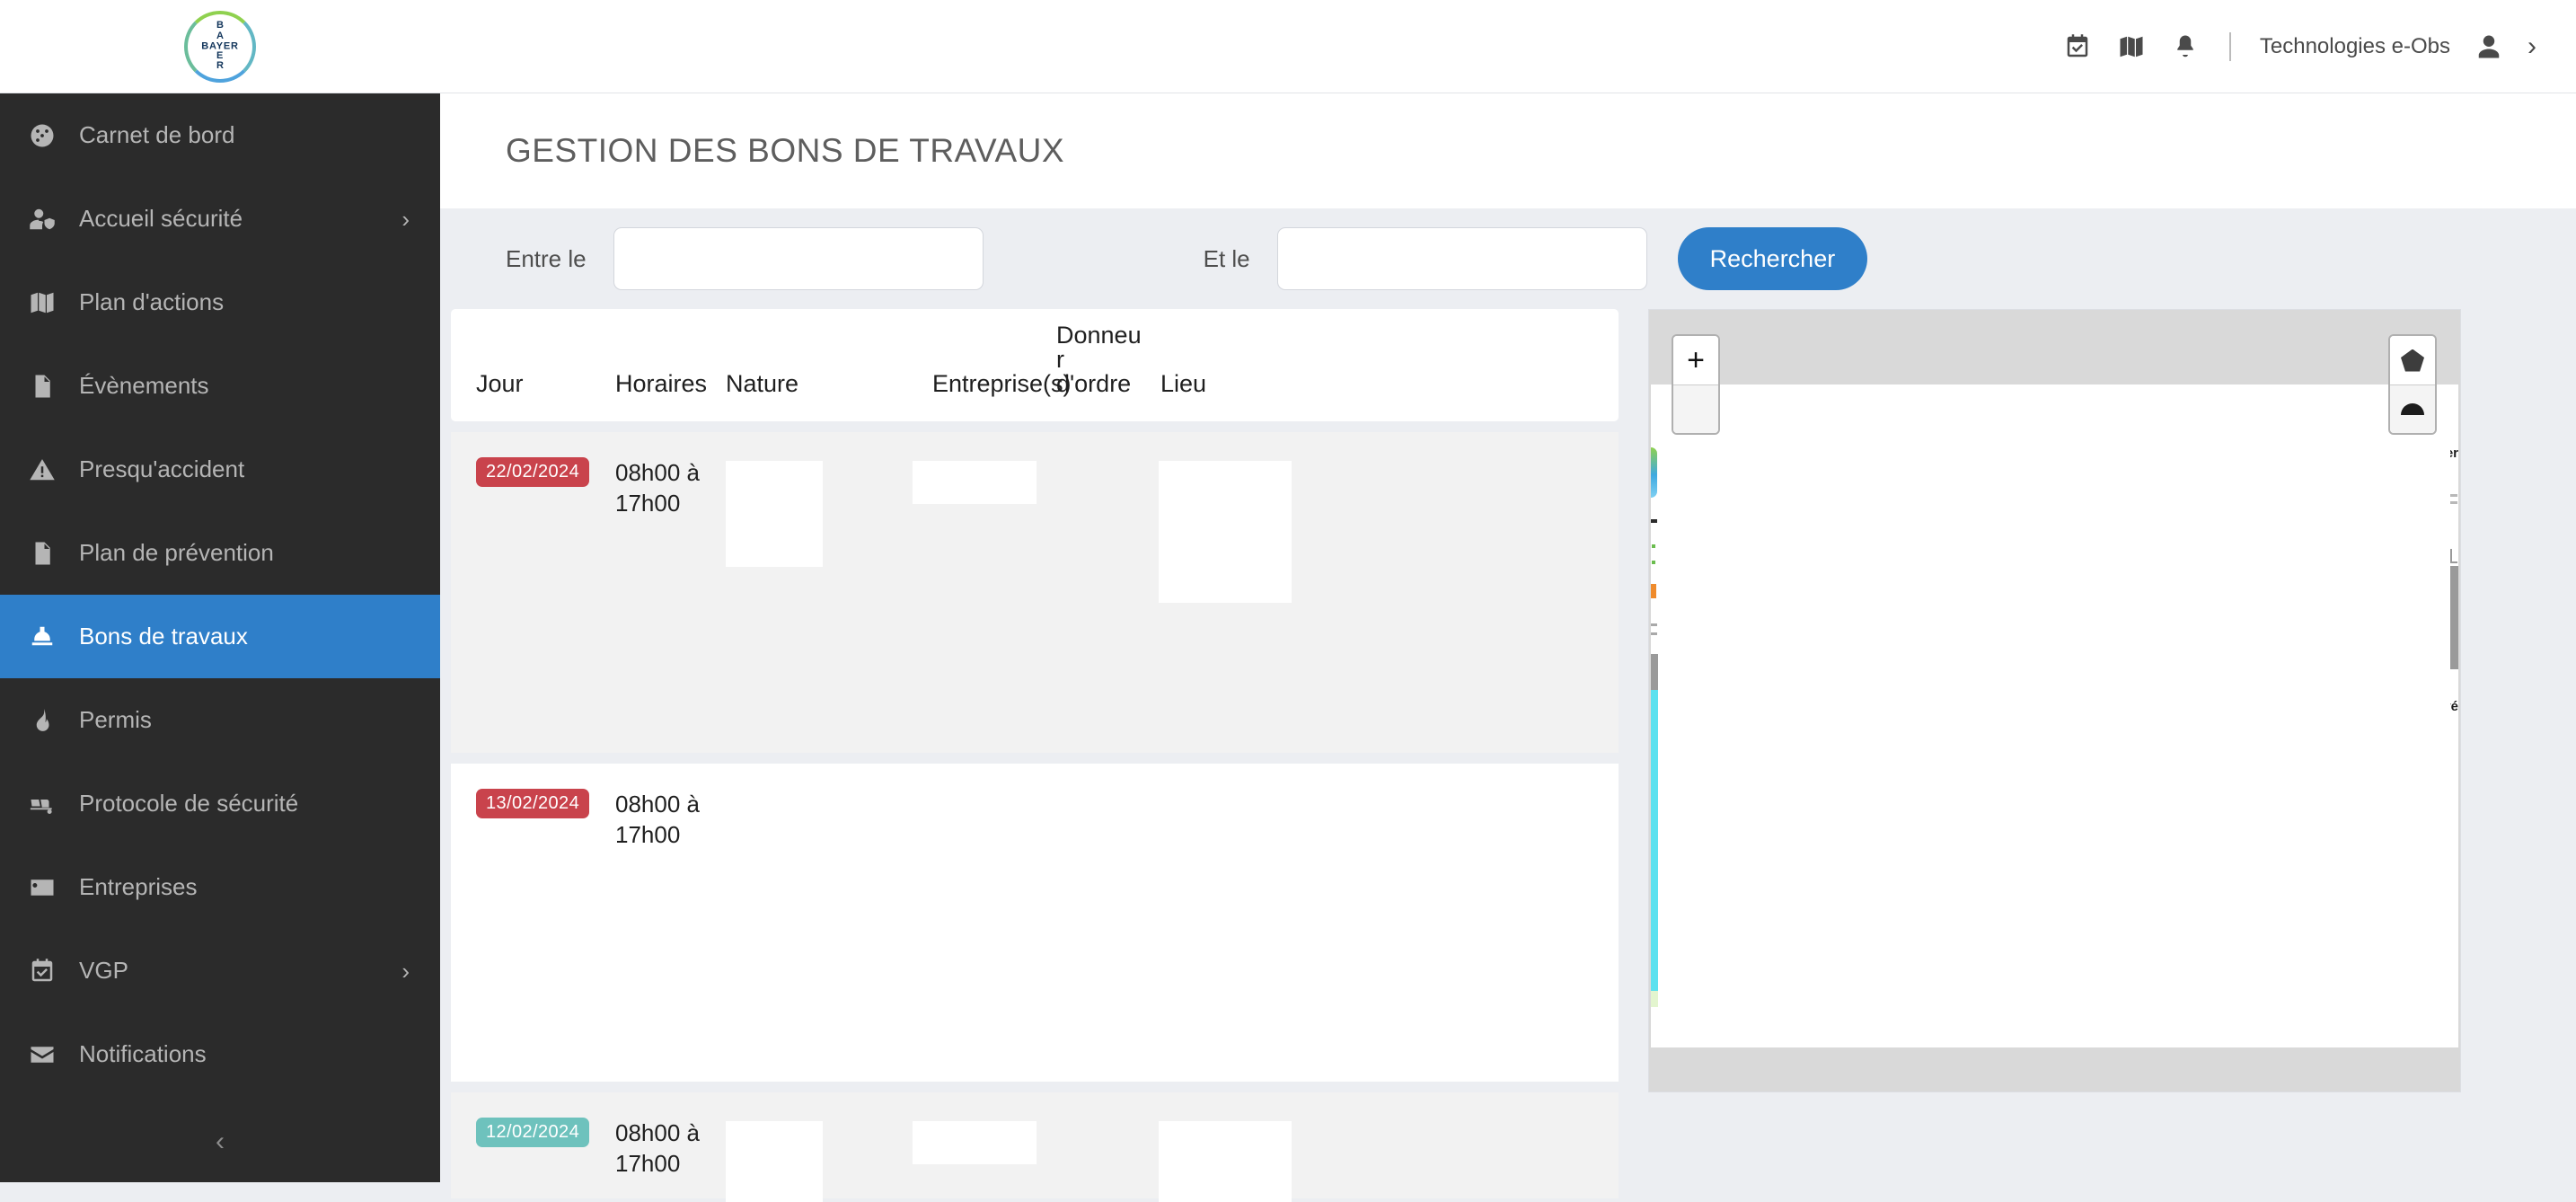 Image resolution: width=2576 pixels, height=1202 pixels. I want to click on column-header-lieu: Lieu, so click(1218, 384).